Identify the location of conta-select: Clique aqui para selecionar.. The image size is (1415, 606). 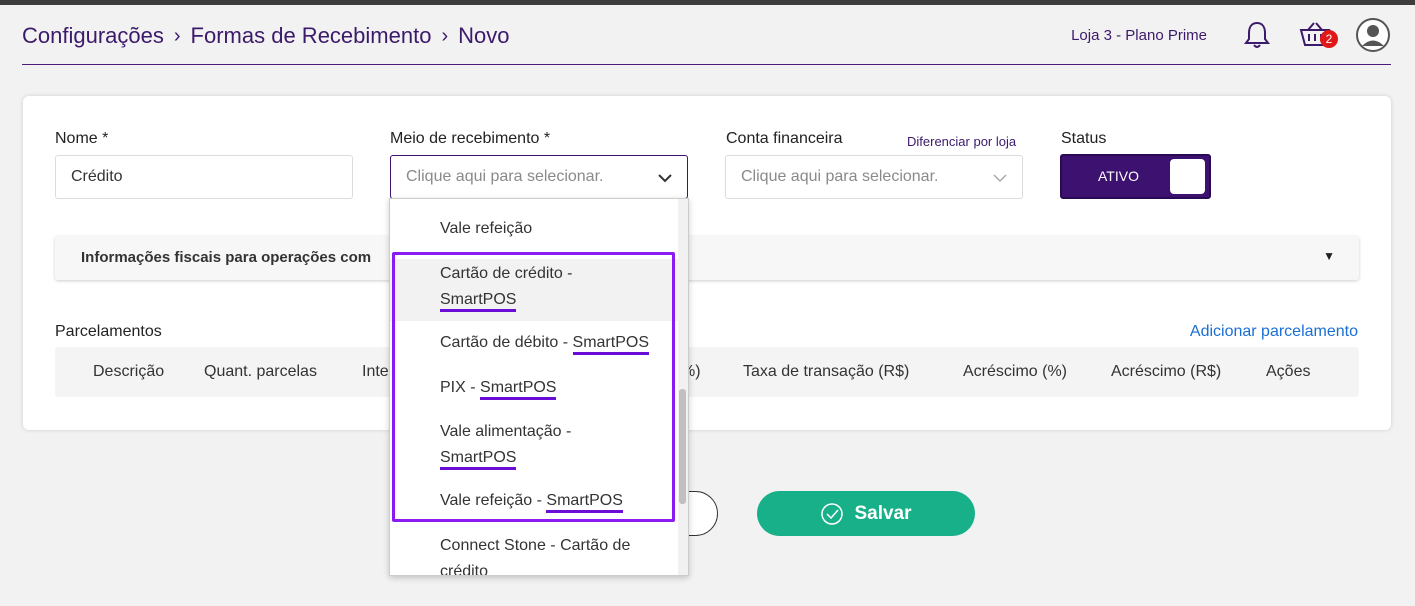
(874, 177).